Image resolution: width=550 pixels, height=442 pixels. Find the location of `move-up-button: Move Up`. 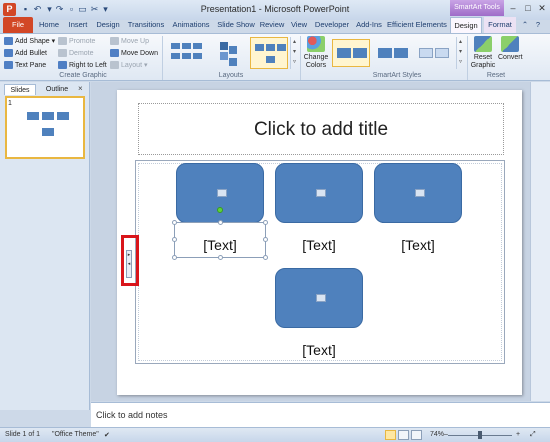

move-up-button: Move Up is located at coordinates (129, 41).